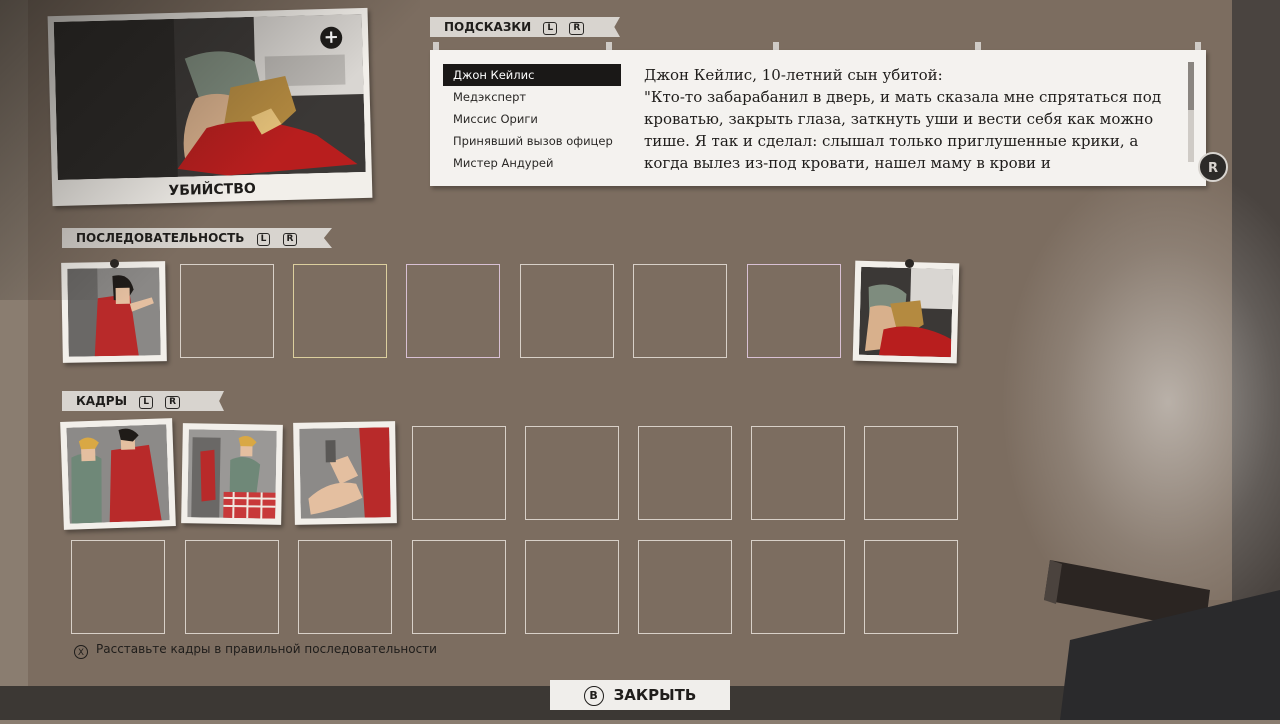  Describe the element at coordinates (160, 238) in the screenshot. I see `sequence-title: ПОСЛЕДОВАТЕЛЬНОСТЬ` at that location.